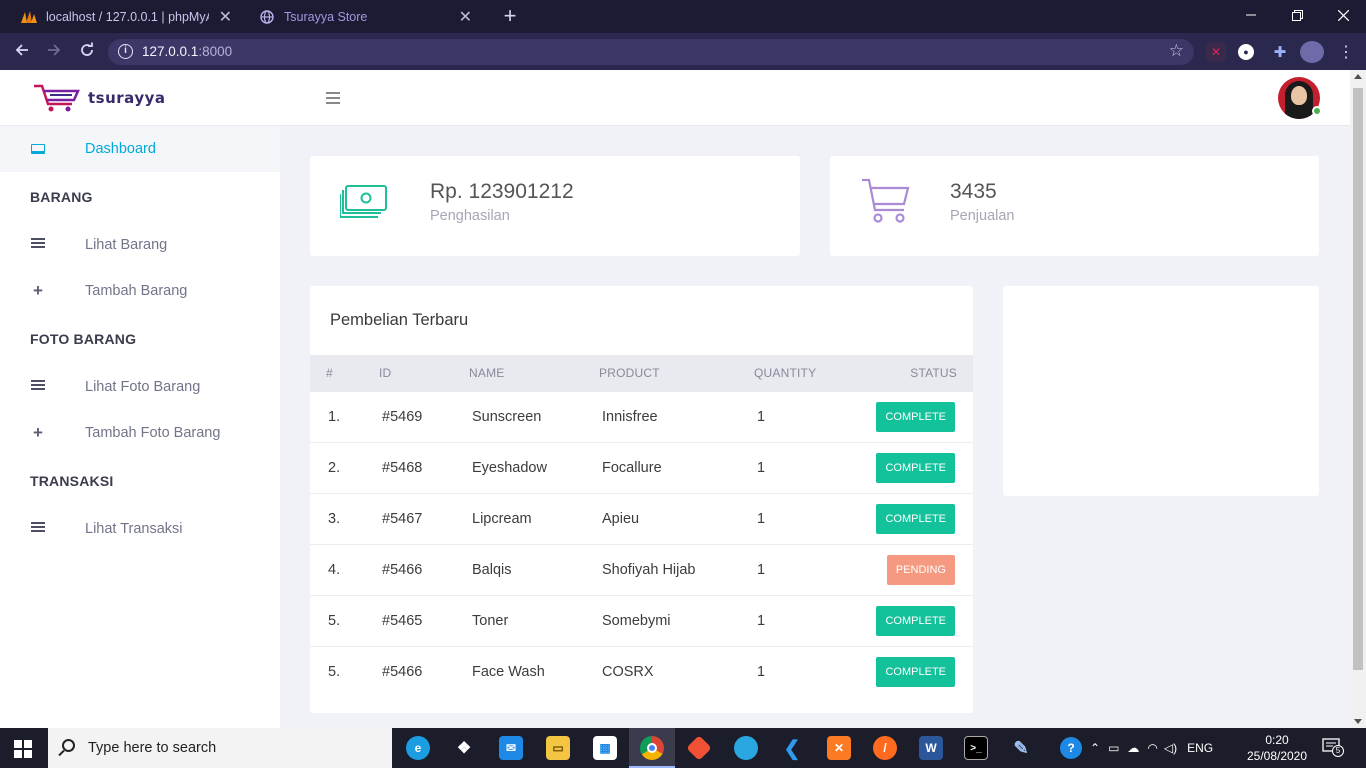  Describe the element at coordinates (1152, 748) in the screenshot. I see `wifi-icon: ◠` at that location.